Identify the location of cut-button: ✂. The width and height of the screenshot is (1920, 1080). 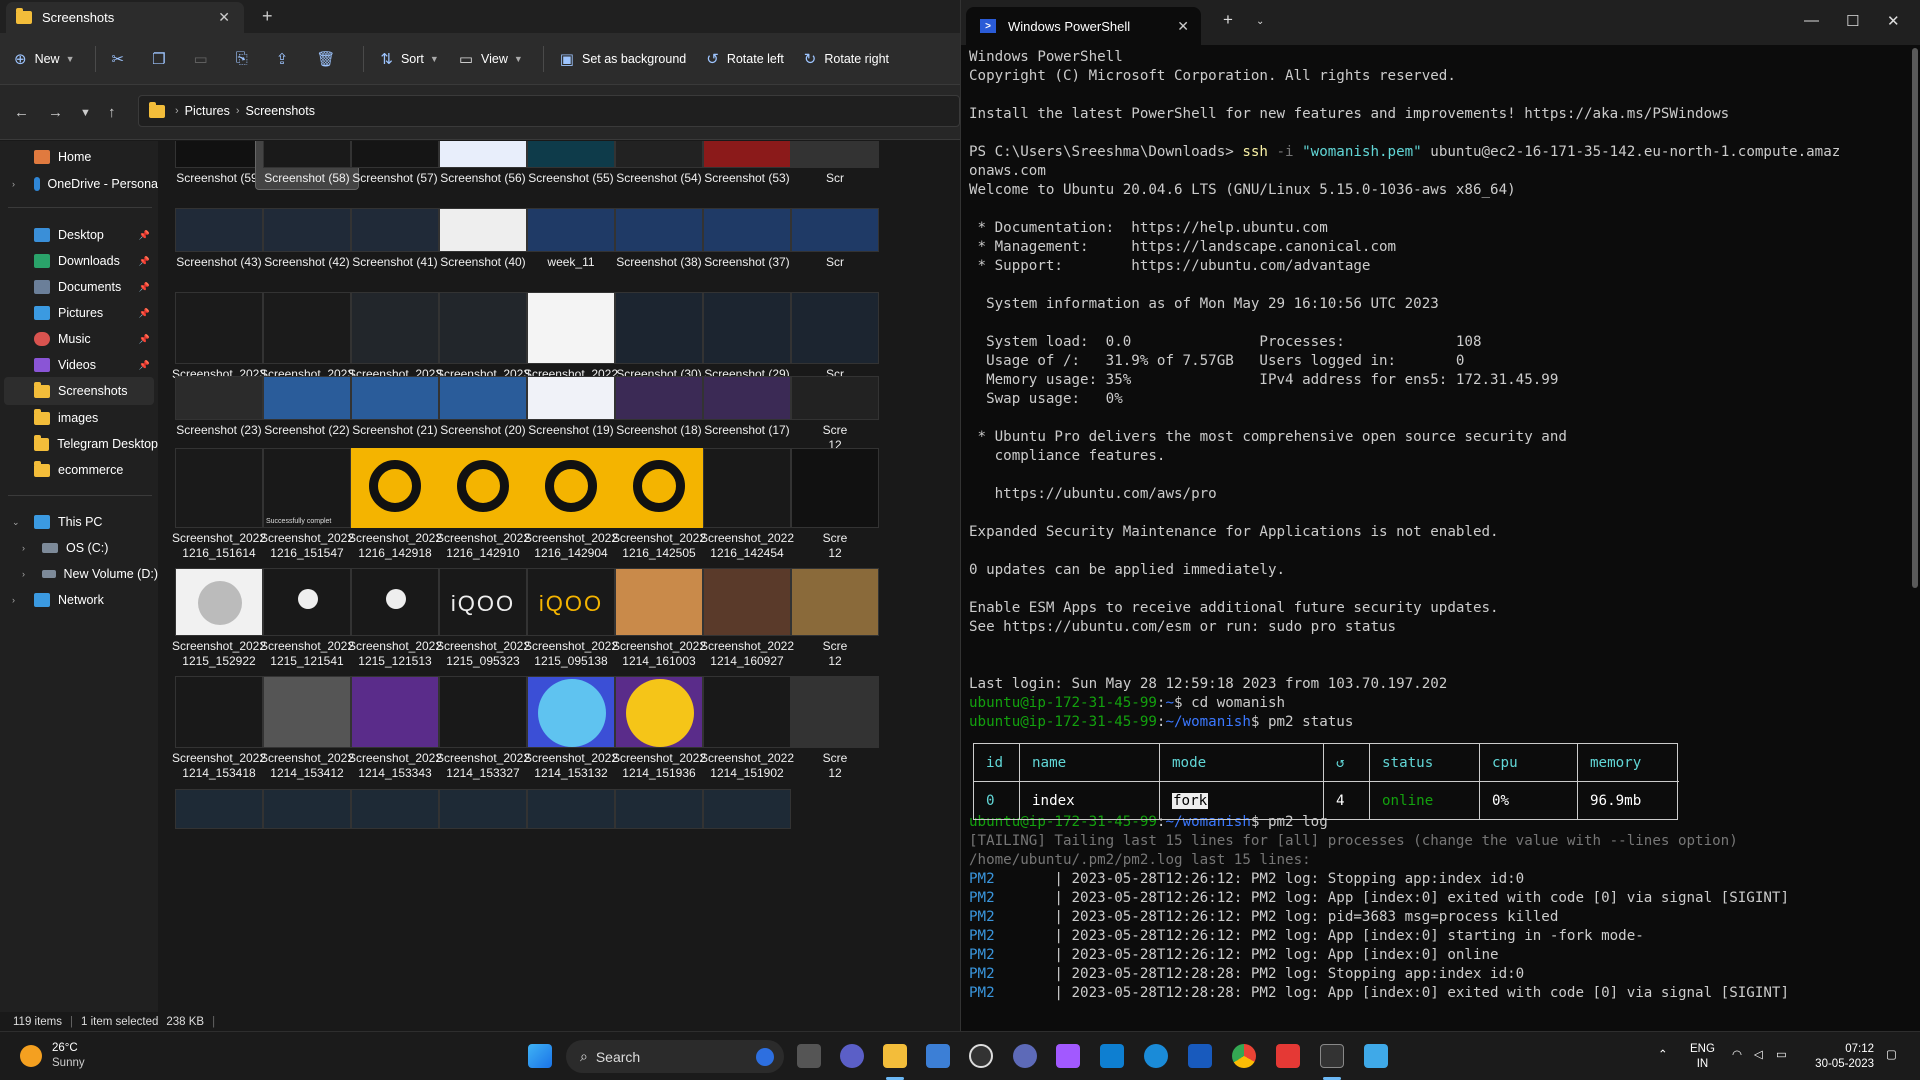
(122, 59).